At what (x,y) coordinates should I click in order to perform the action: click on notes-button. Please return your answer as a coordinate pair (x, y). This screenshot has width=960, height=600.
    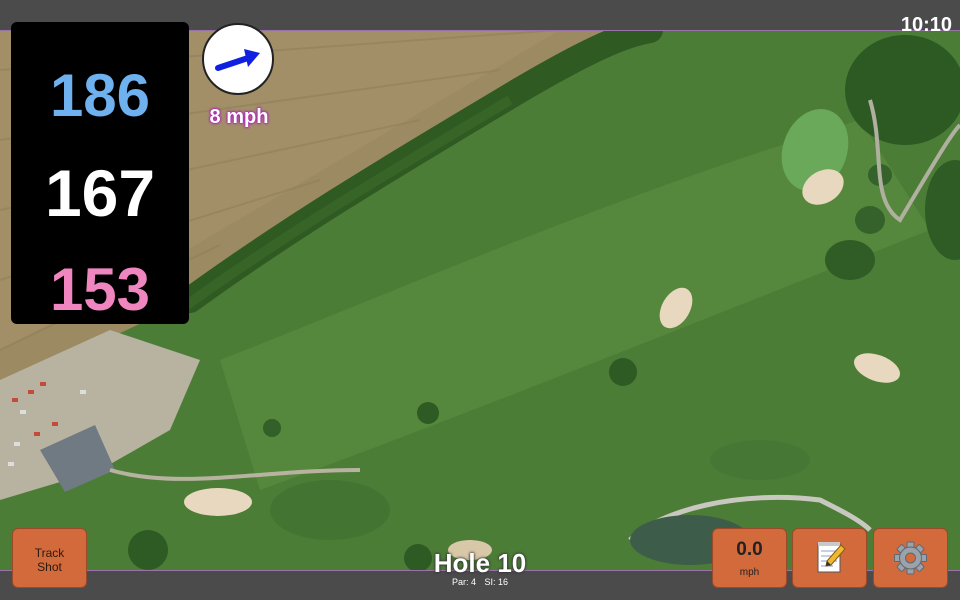
    Looking at the image, I should click on (829, 558).